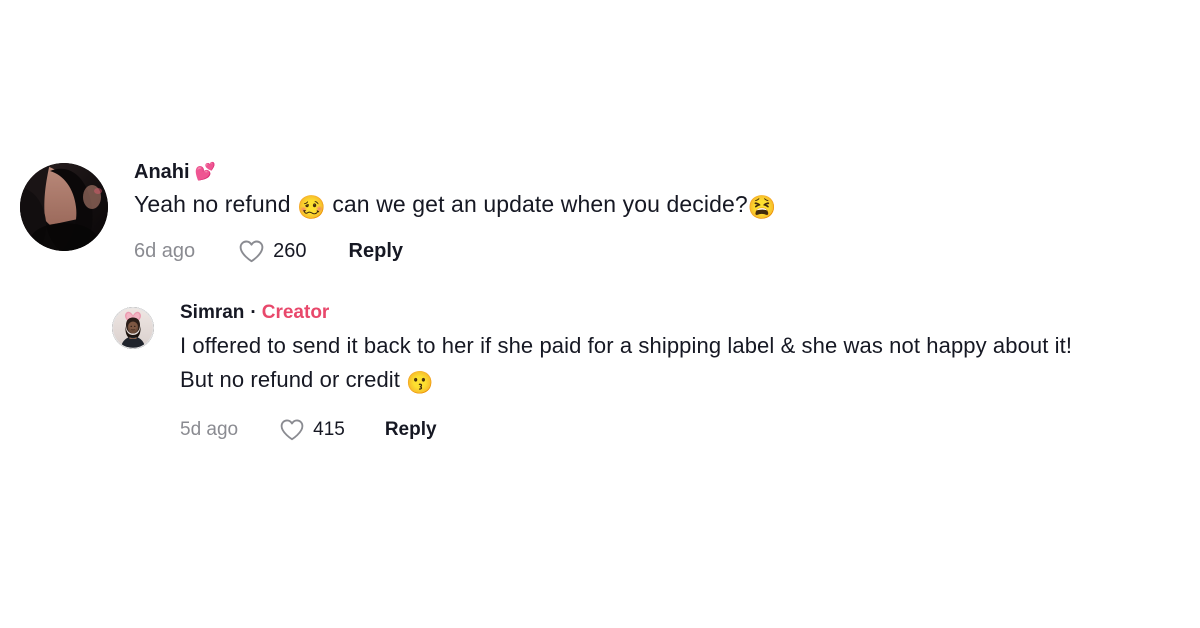 Image resolution: width=1200 pixels, height=628 pixels. I want to click on woozy-face-emoji: 🥴, so click(311, 207).